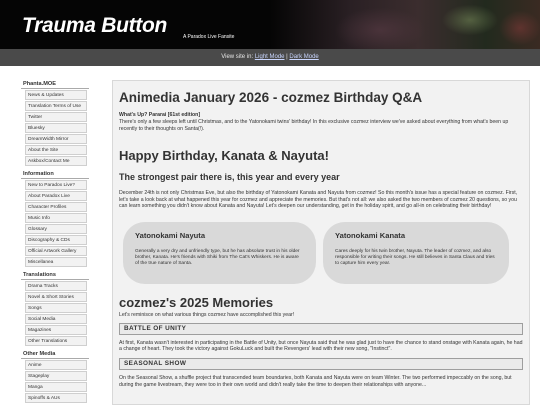 The width and height of the screenshot is (540, 405). What do you see at coordinates (55, 174) in the screenshot?
I see `sidebar-heading: Information` at bounding box center [55, 174].